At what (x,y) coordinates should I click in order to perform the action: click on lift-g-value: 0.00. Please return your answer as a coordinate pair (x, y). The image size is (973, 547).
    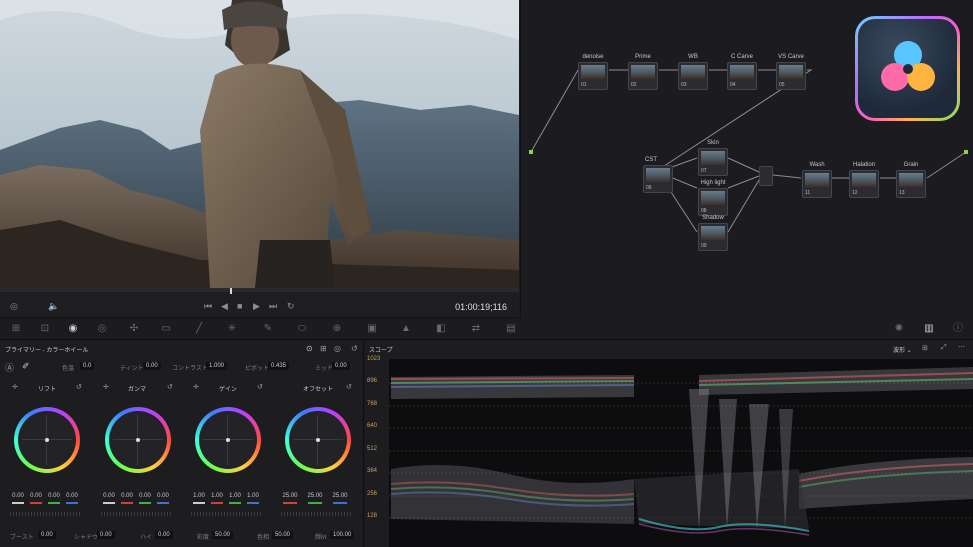
    Looking at the image, I should click on (54, 496).